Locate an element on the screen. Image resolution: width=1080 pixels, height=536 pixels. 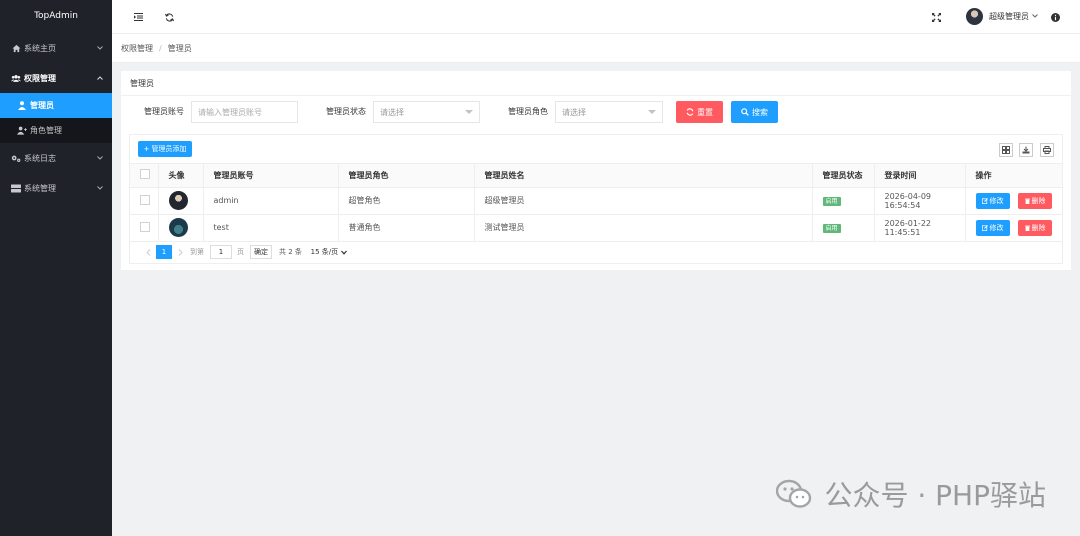
sidebar-item-admins: 管理员 is located at coordinates (56, 105).